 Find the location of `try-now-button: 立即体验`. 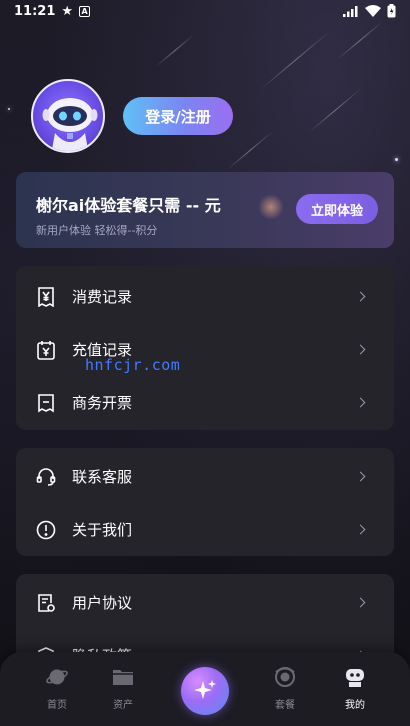

try-now-button: 立即体验 is located at coordinates (337, 209).